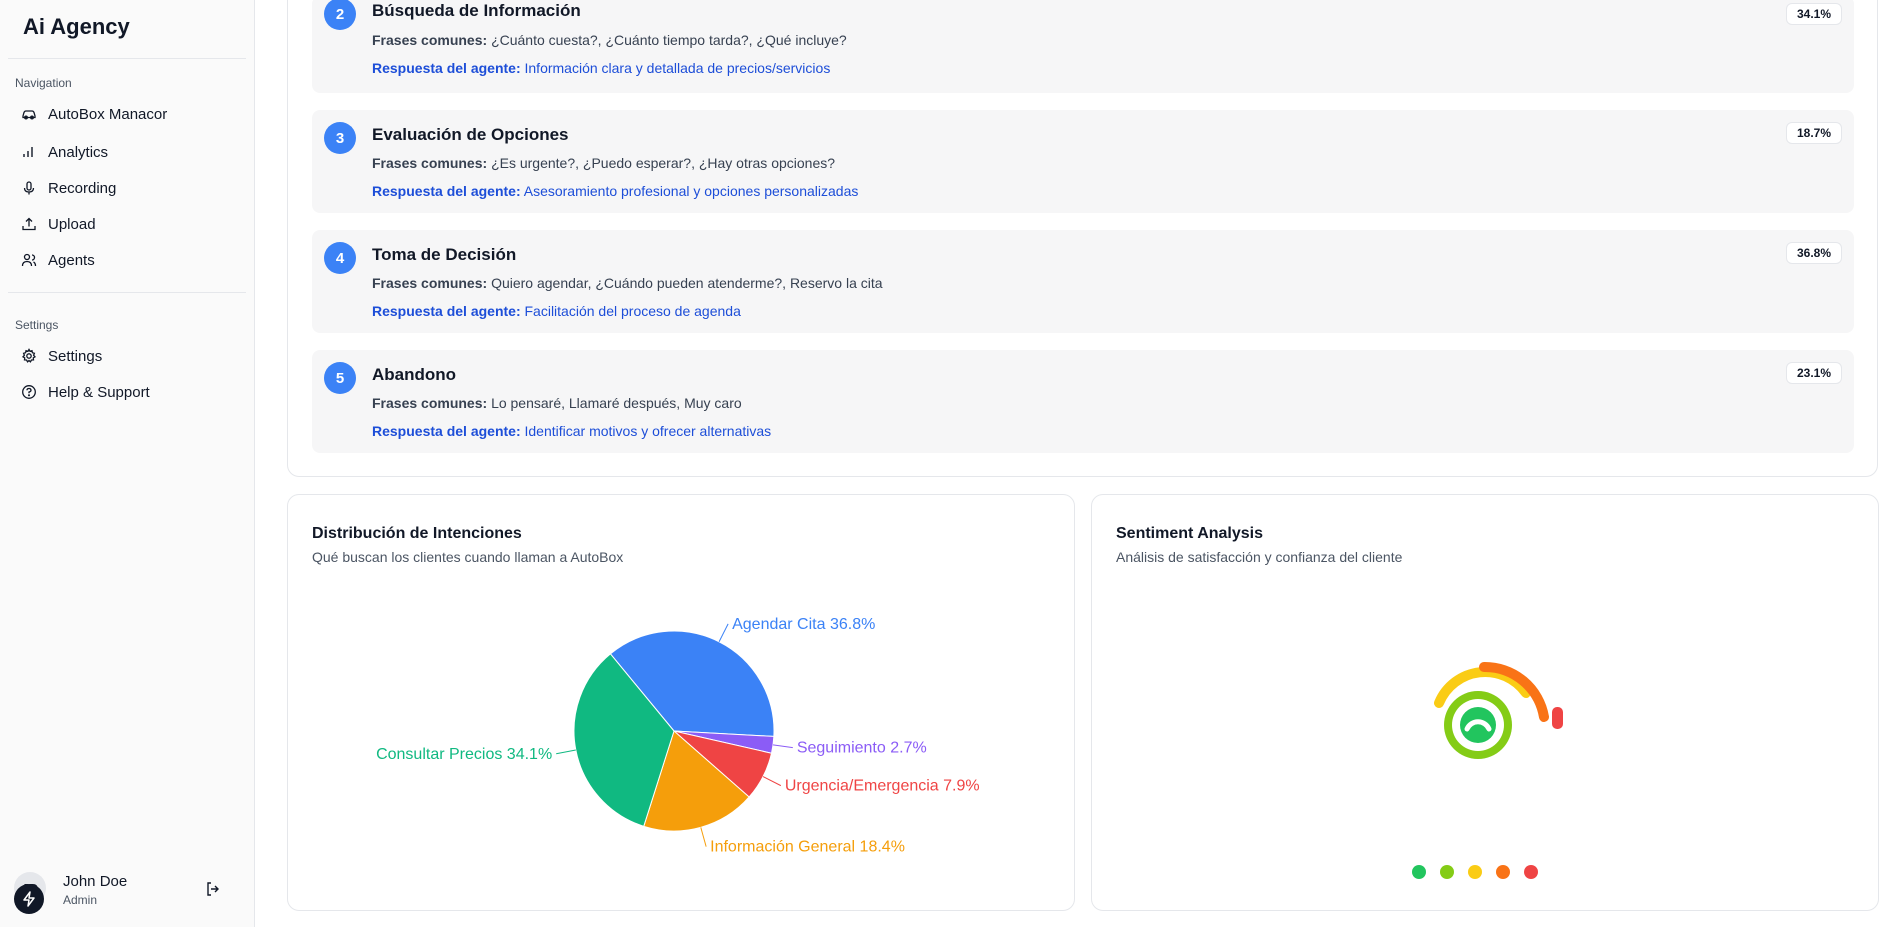  What do you see at coordinates (127, 224) in the screenshot?
I see `sidebar-item-upload: Upload` at bounding box center [127, 224].